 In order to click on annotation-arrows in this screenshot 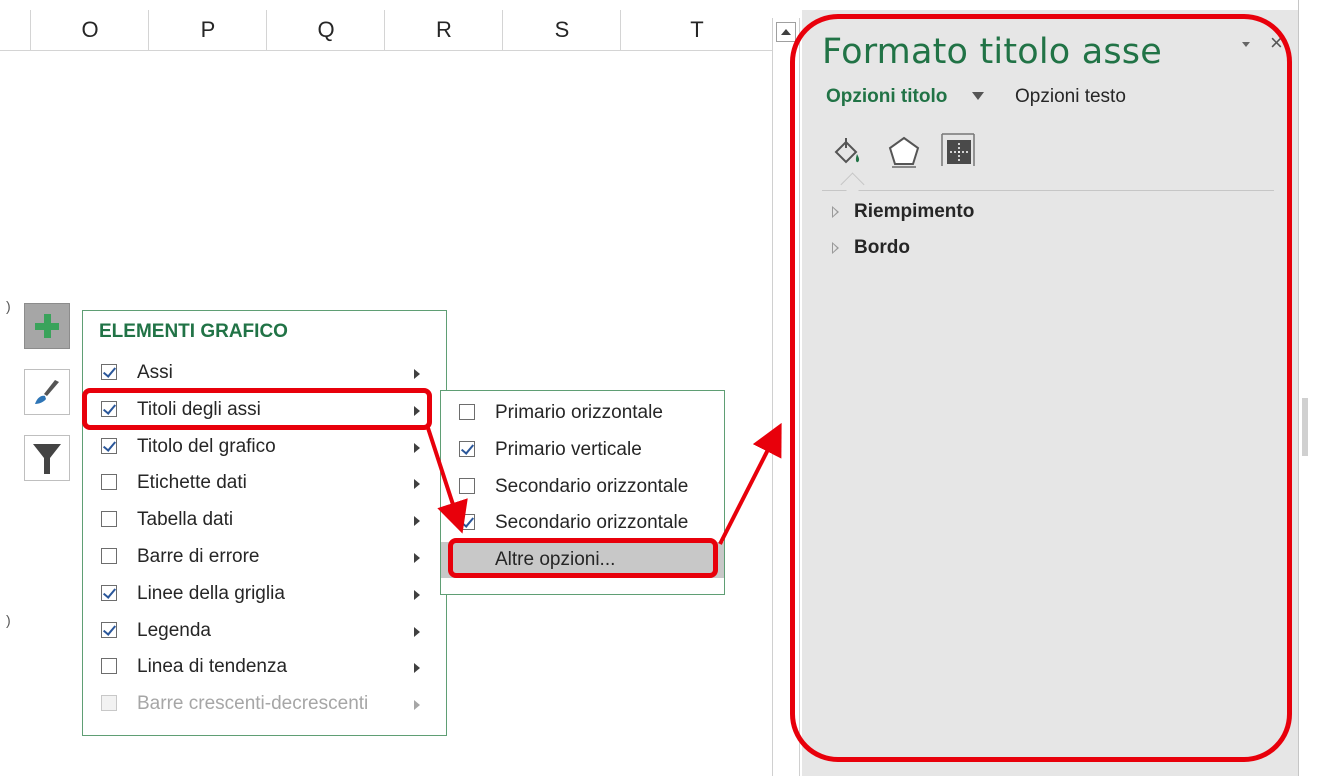, I will do `click(604, 483)`.